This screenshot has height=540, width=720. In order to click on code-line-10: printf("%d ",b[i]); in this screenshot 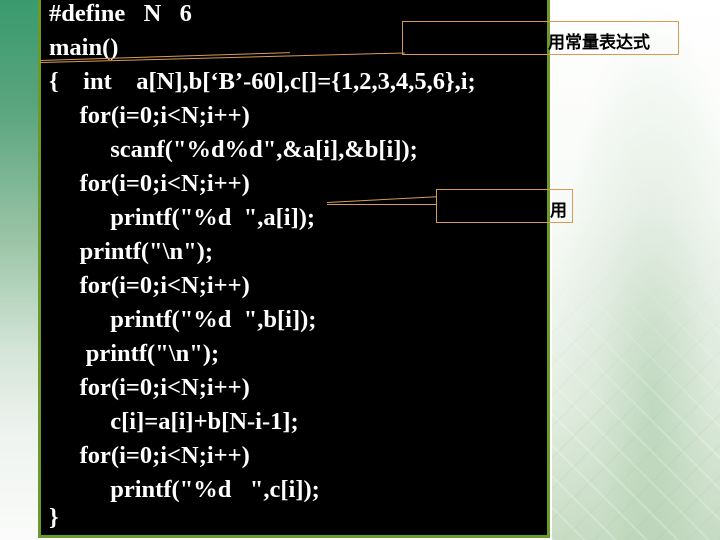, I will do `click(183, 319)`.